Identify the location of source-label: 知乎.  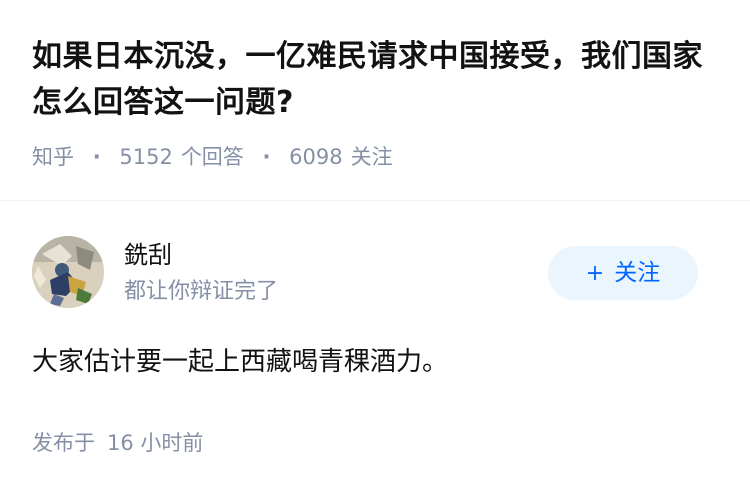
(53, 157).